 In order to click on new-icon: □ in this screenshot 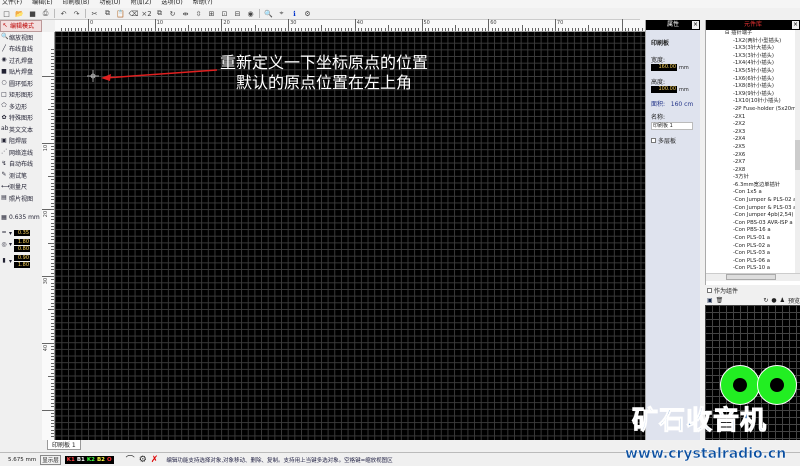, I will do `click(6, 13)`.